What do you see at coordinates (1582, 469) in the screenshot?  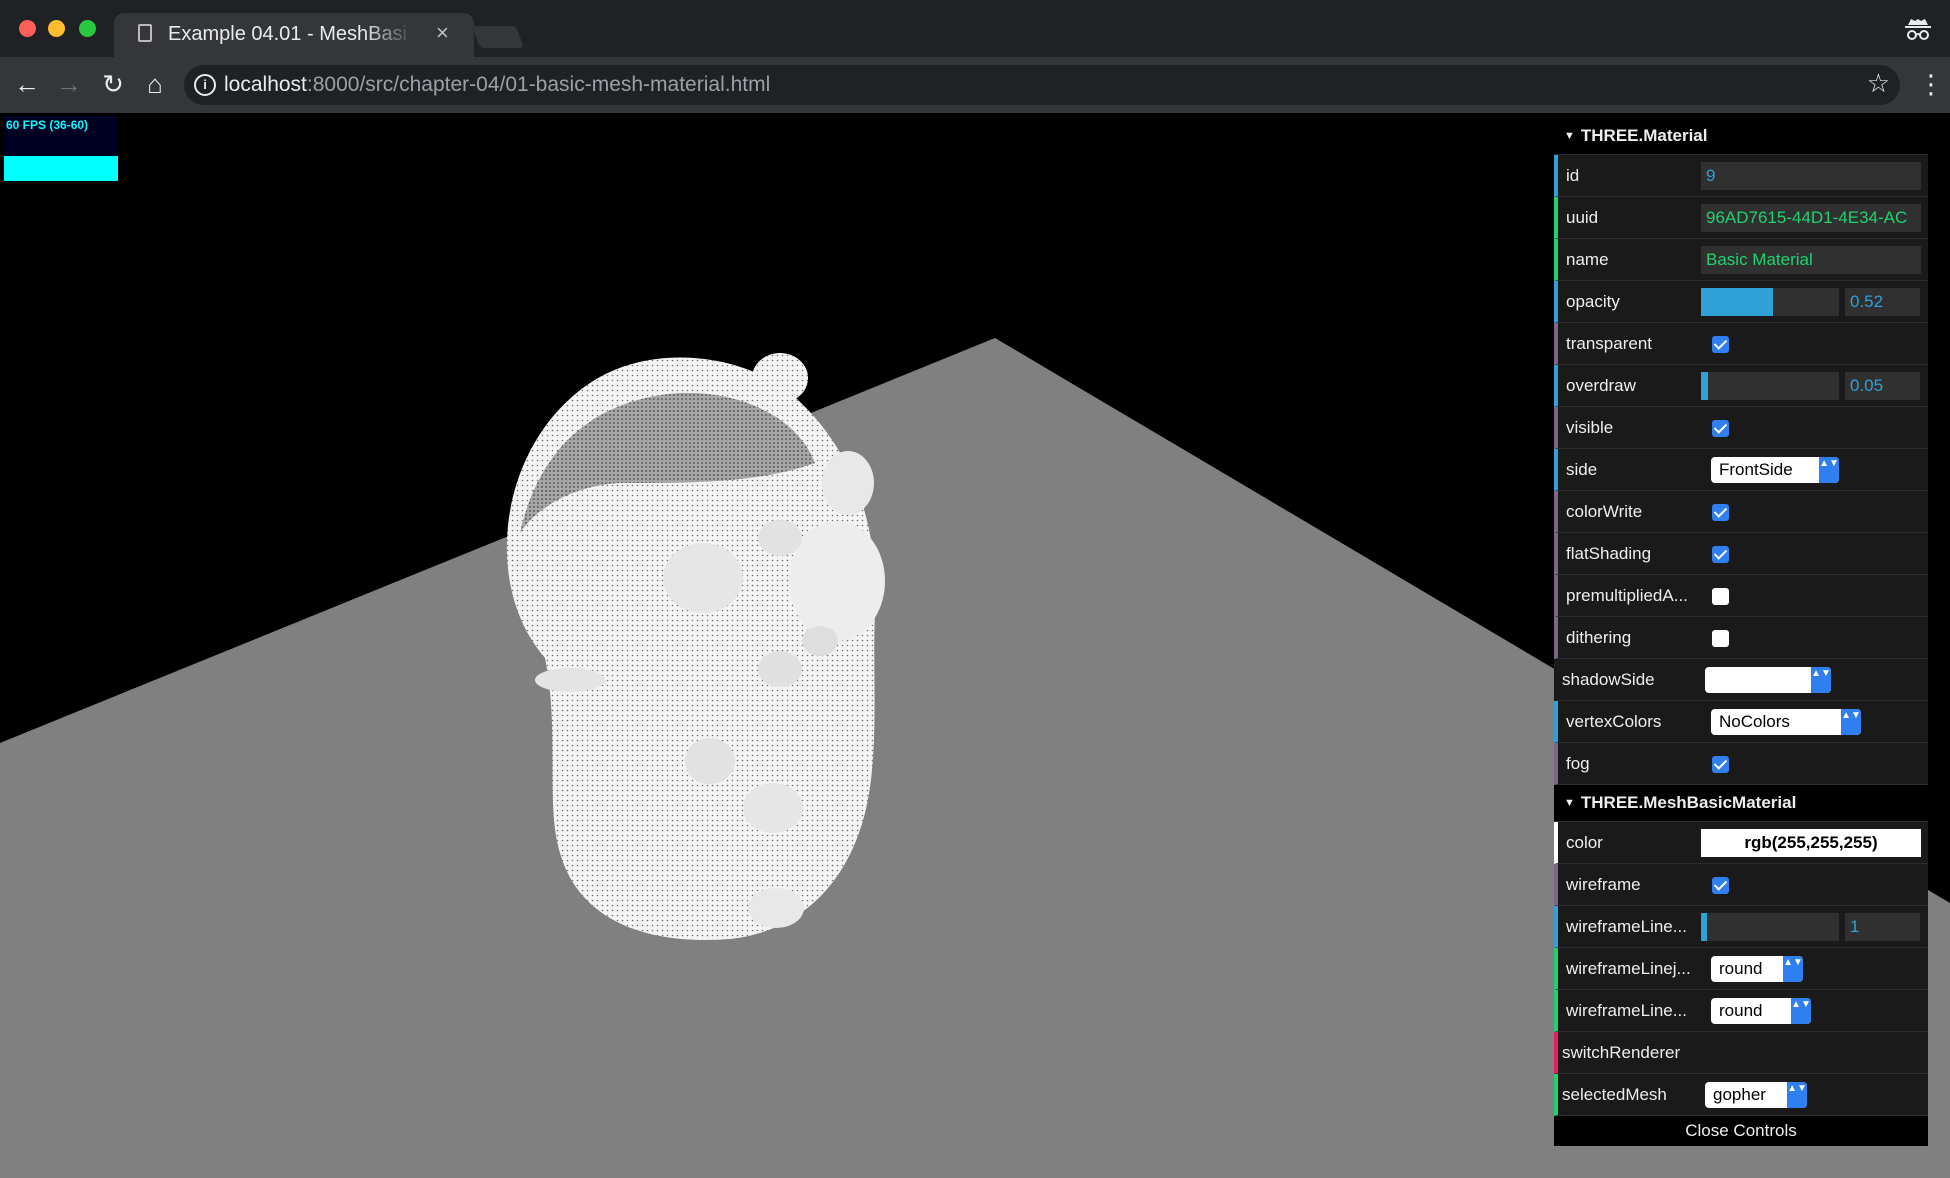 I see `control-label: side` at bounding box center [1582, 469].